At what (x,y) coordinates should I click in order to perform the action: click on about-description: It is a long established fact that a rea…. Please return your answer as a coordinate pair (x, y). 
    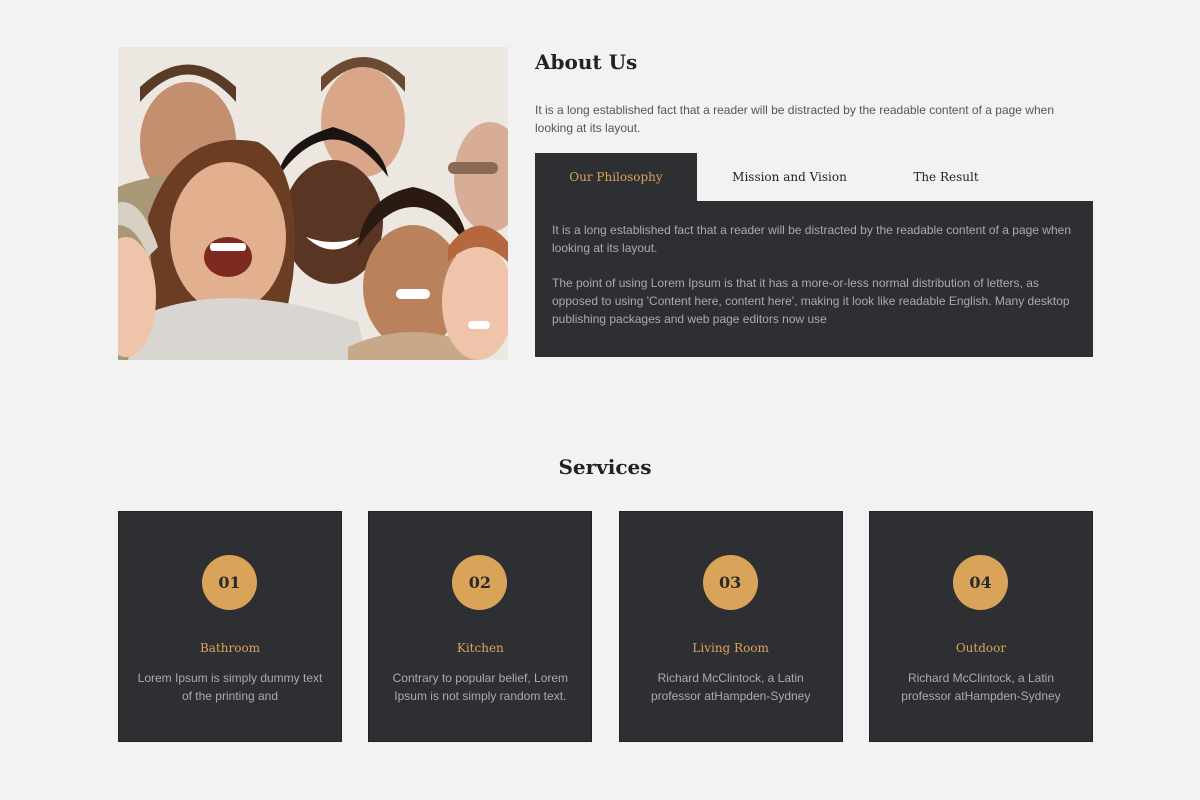
    Looking at the image, I should click on (794, 119).